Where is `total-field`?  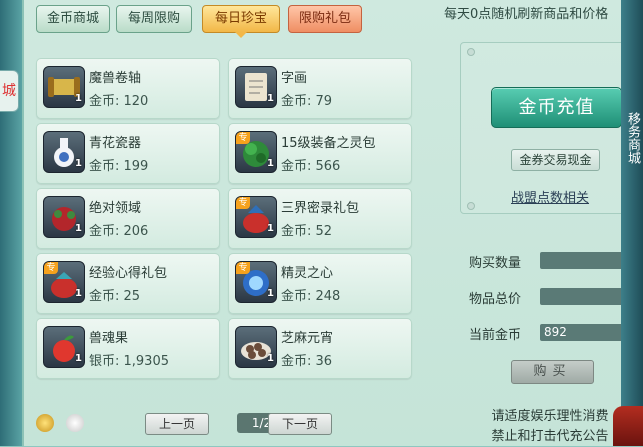 total-field is located at coordinates (585, 296).